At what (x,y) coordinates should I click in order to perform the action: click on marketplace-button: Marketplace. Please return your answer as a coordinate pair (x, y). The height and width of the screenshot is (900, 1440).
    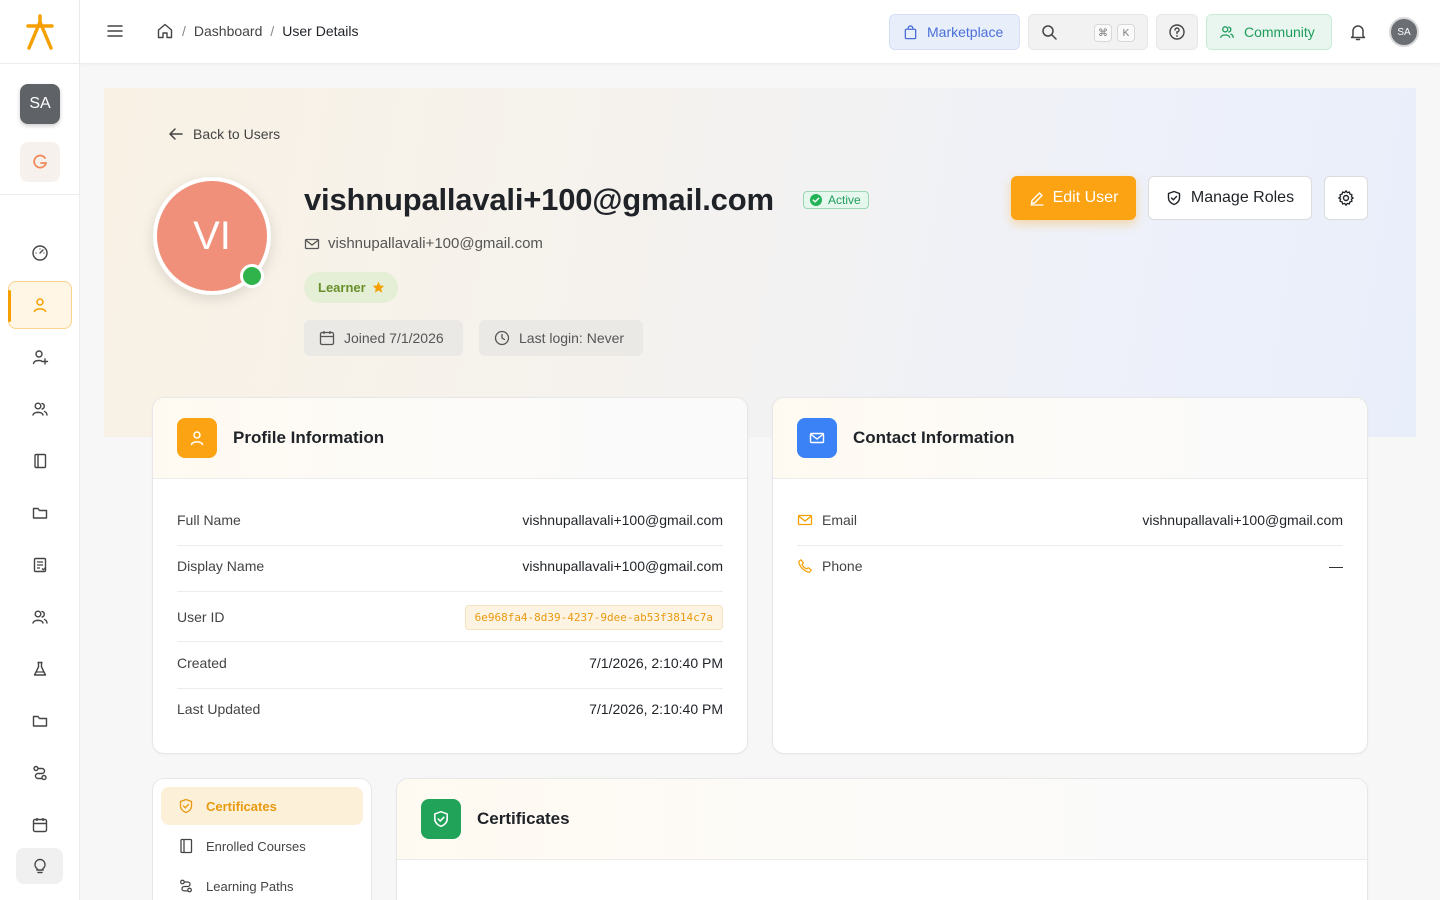
    Looking at the image, I should click on (954, 32).